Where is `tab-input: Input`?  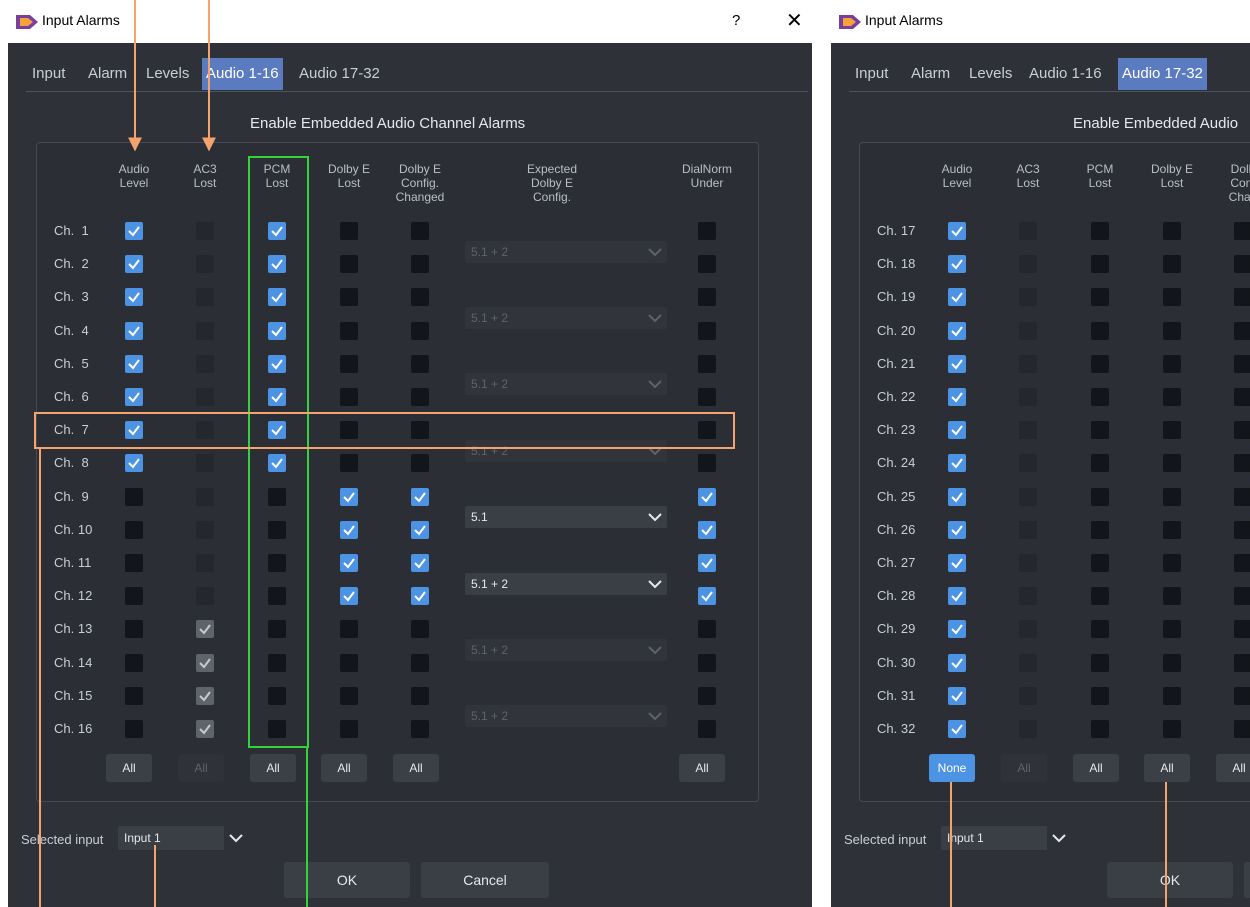
tab-input: Input is located at coordinates (871, 74).